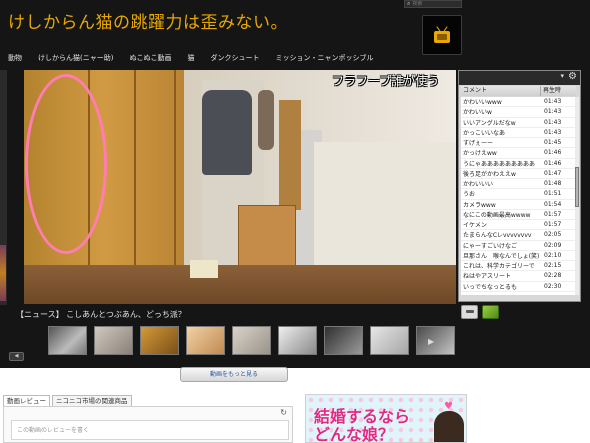 The image size is (590, 443). Describe the element at coordinates (518, 123) in the screenshot. I see `comment-row: いいアングルだなw 01:43` at that location.